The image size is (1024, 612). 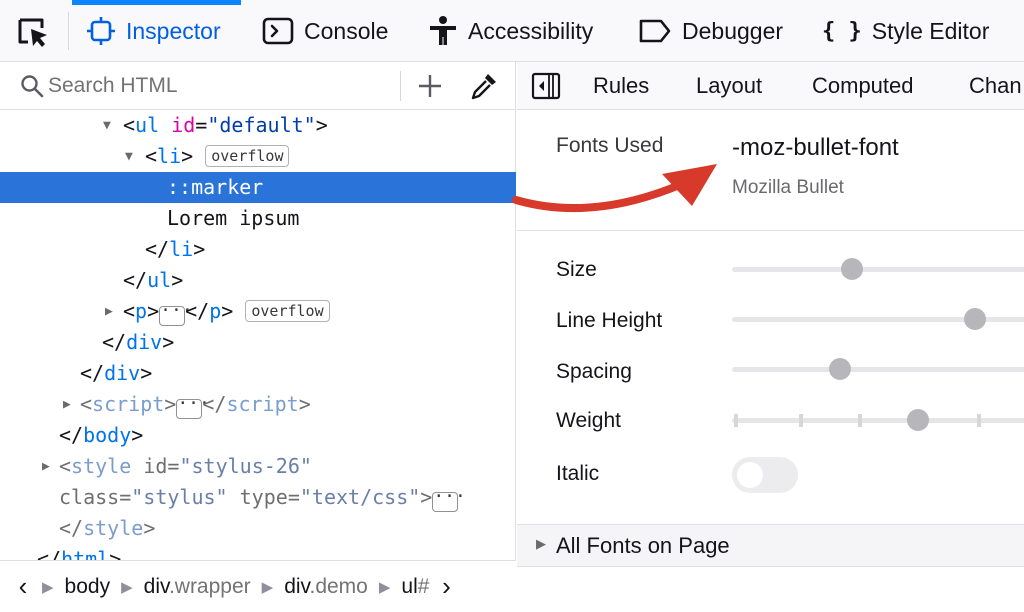 I want to click on tab-console: Console, so click(x=325, y=31).